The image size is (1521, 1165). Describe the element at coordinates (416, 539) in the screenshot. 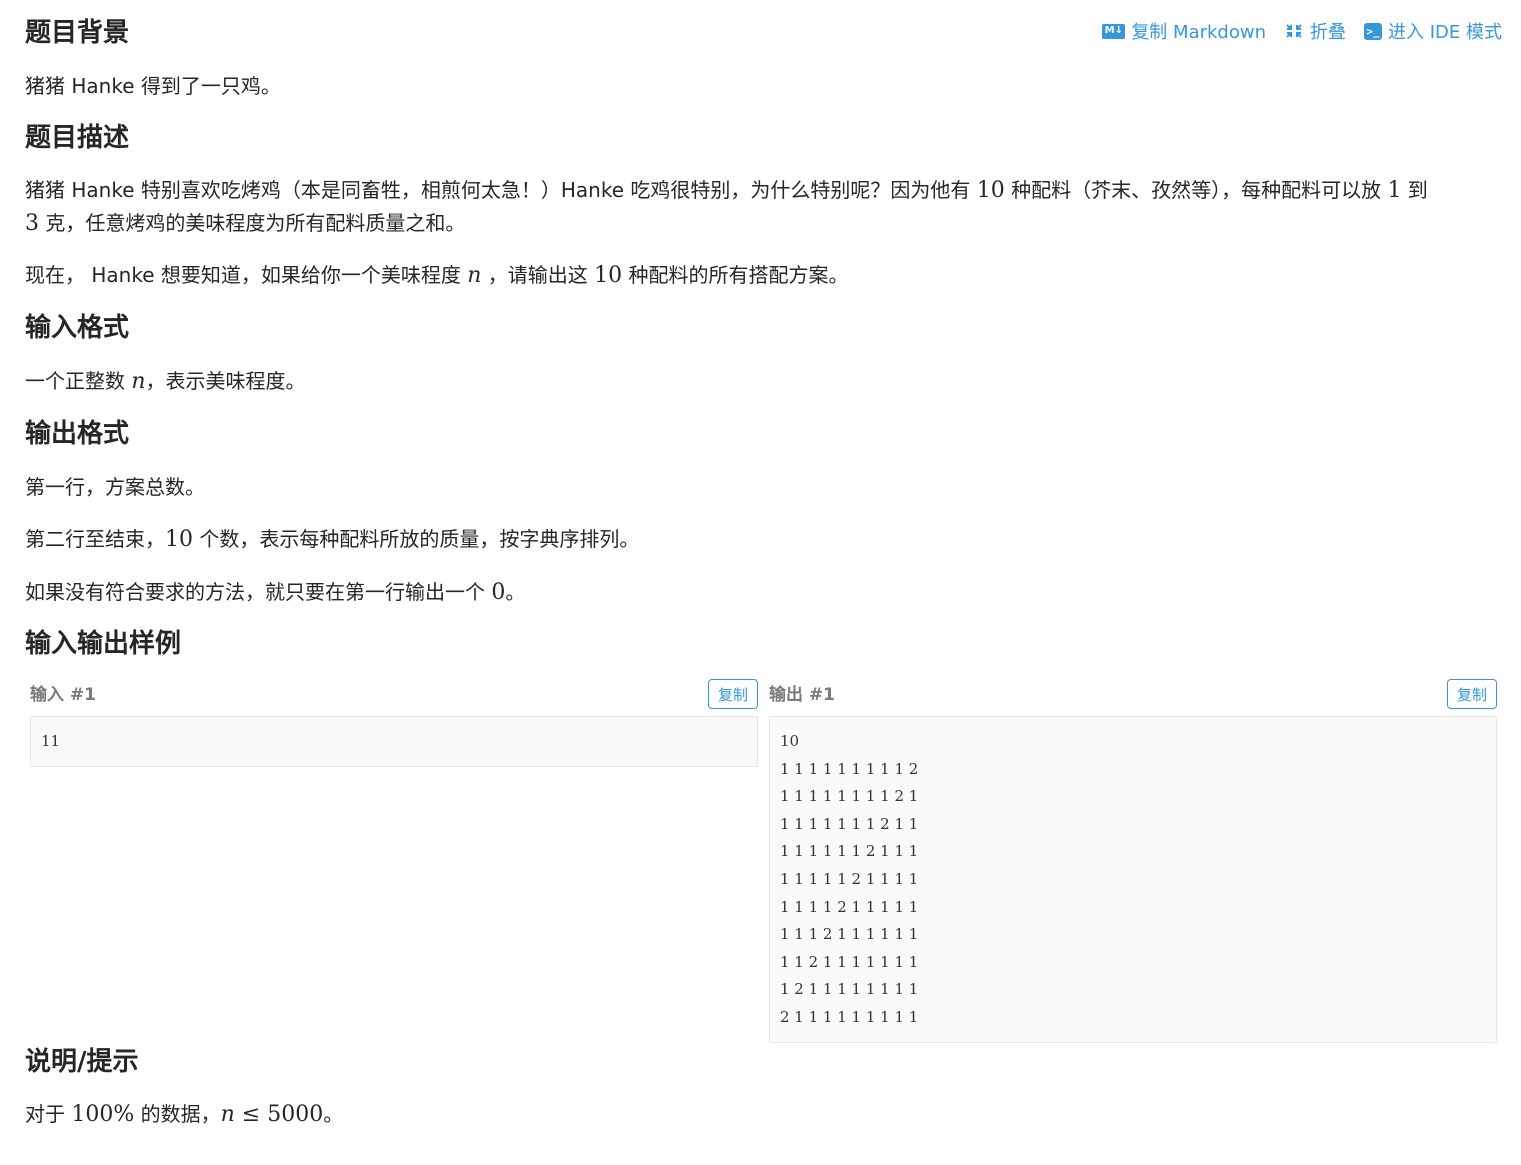

I see `output-line2-b: 个数，表示每种配料所放的质量，按字典序排列。` at that location.